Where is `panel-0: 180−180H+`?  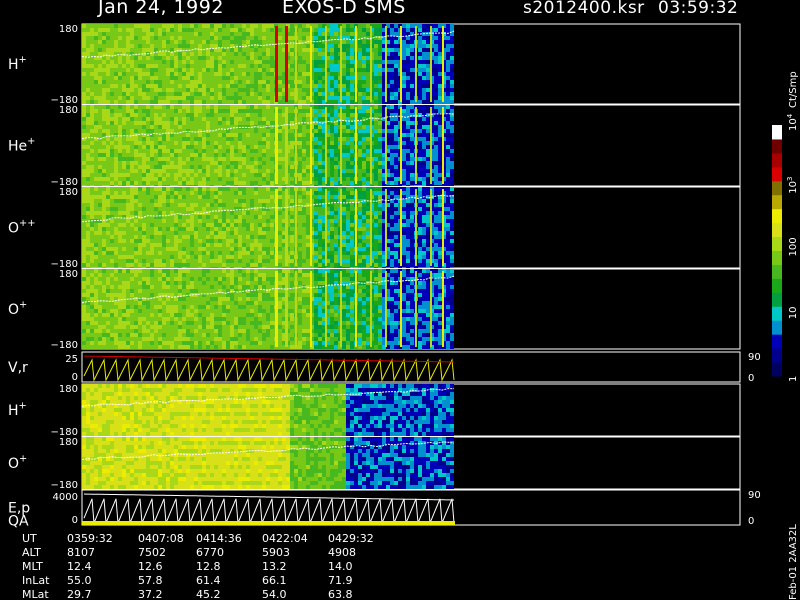
panel-0: 180−180H+ is located at coordinates (374, 64).